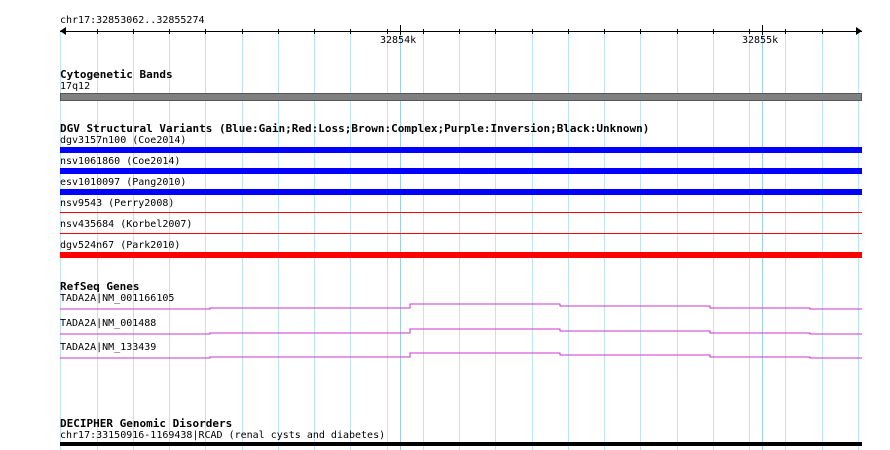 The image size is (890, 450). What do you see at coordinates (461, 97) in the screenshot?
I see `cytoband-bar` at bounding box center [461, 97].